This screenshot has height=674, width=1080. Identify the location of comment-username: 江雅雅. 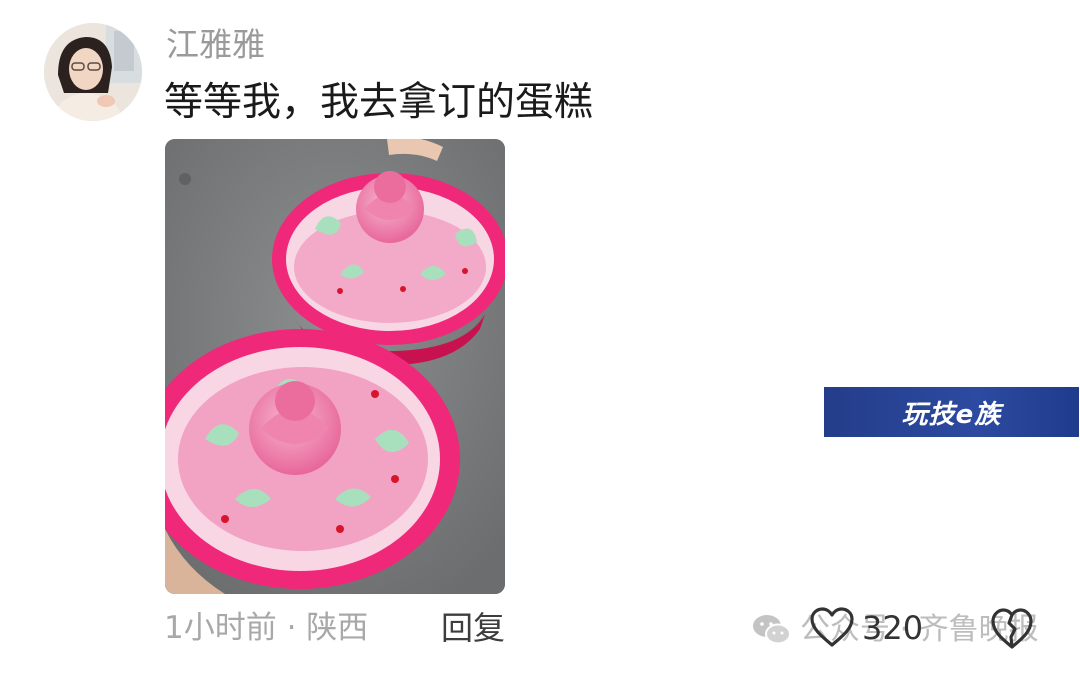
(215, 45).